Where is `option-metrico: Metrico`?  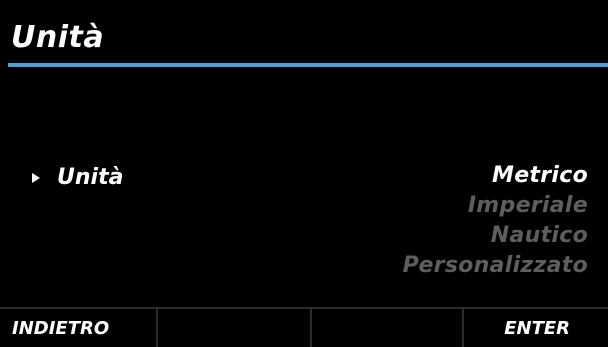
option-metrico: Metrico is located at coordinates (458, 176).